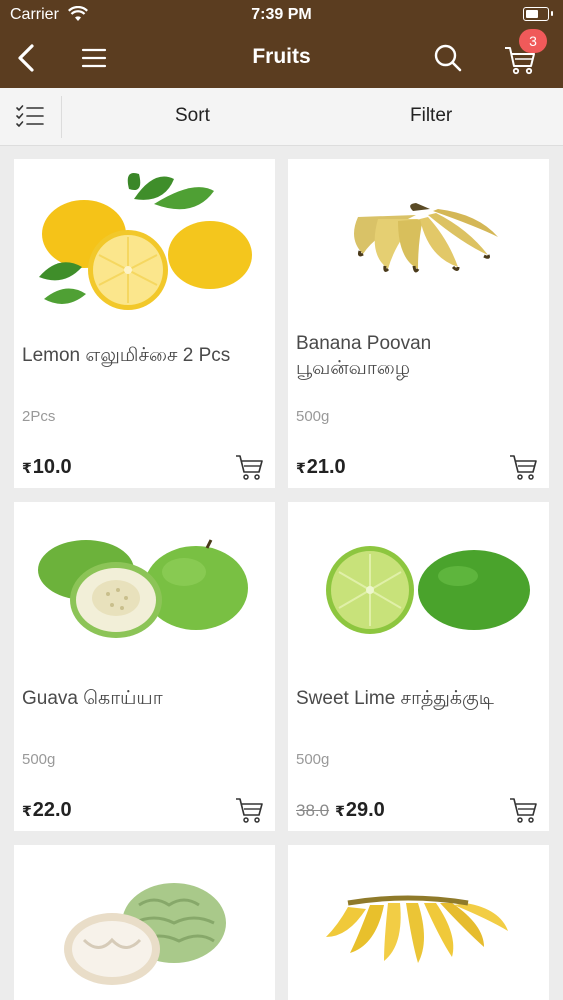  I want to click on product-price: 38.0 ₹29.0, so click(340, 810).